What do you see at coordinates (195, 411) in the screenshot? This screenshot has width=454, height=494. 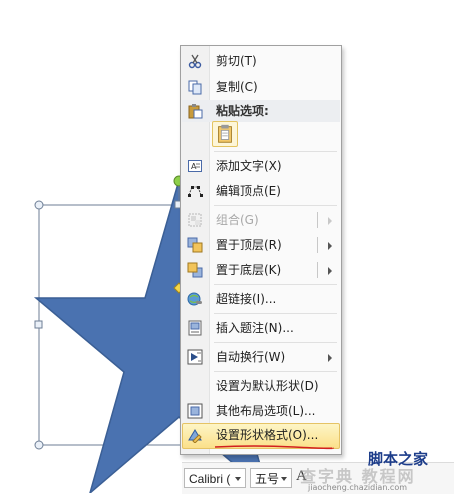 I see `layout-options-icon` at bounding box center [195, 411].